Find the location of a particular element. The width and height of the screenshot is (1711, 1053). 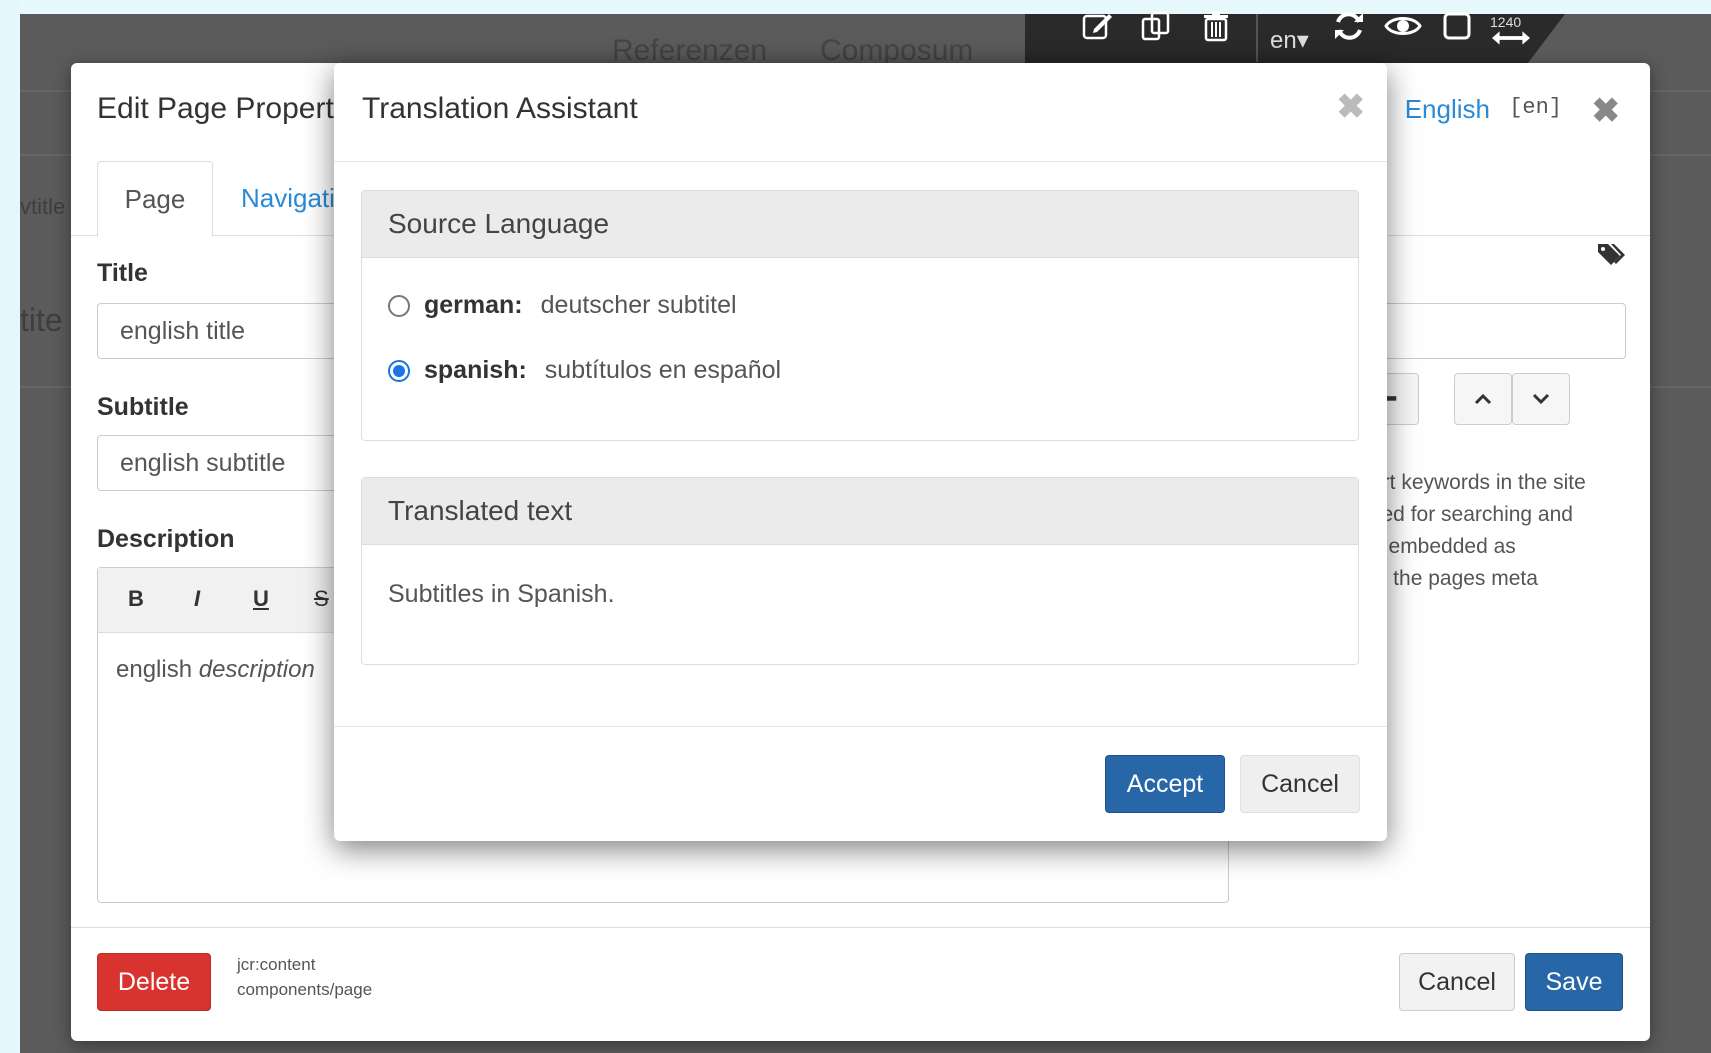

delete-button: Delete is located at coordinates (154, 982).